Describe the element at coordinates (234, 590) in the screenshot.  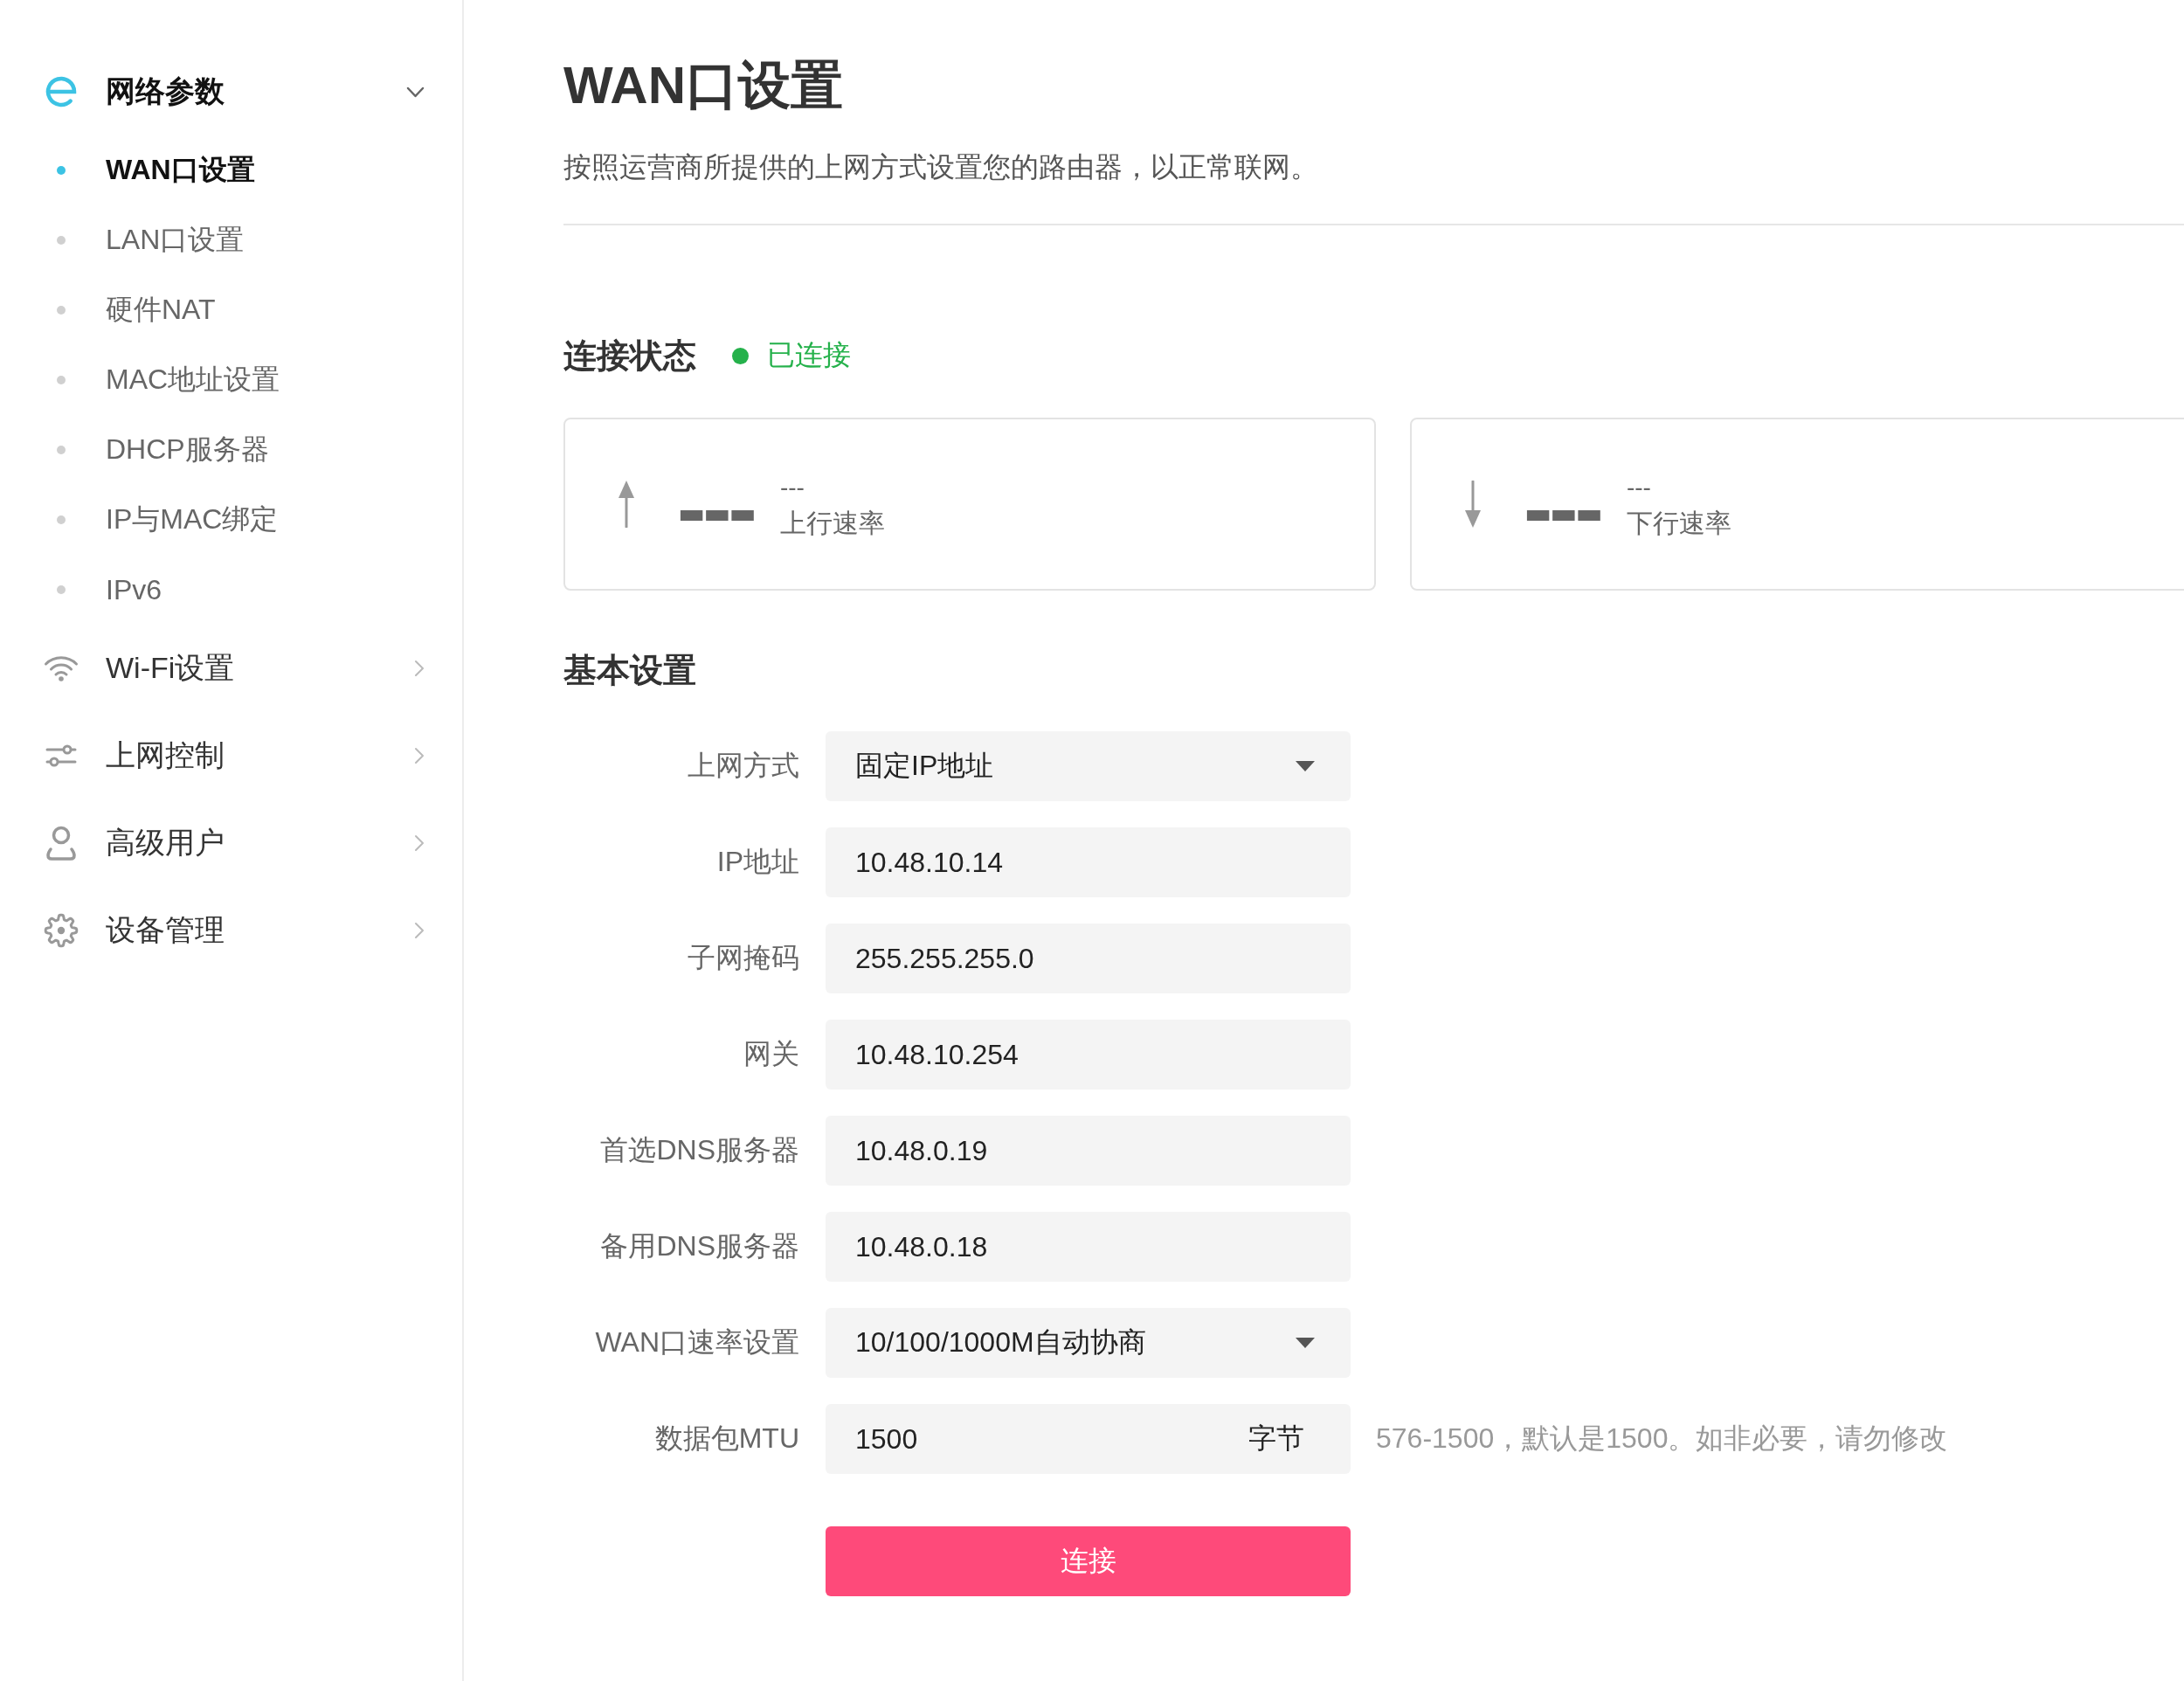
I see `sidebar-subitem: IPv6` at that location.